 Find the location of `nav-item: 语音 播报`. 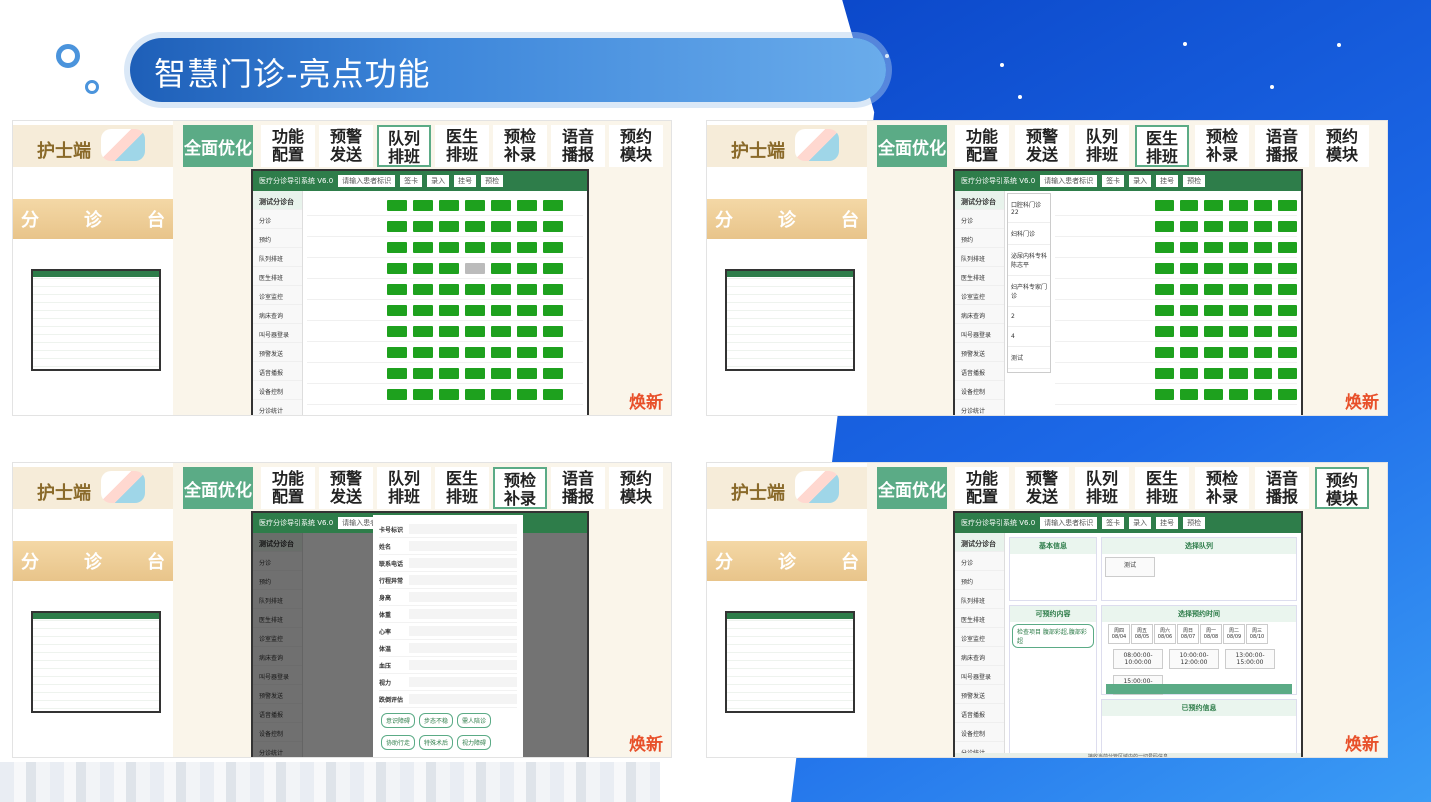

nav-item: 语音 播报 is located at coordinates (578, 488).